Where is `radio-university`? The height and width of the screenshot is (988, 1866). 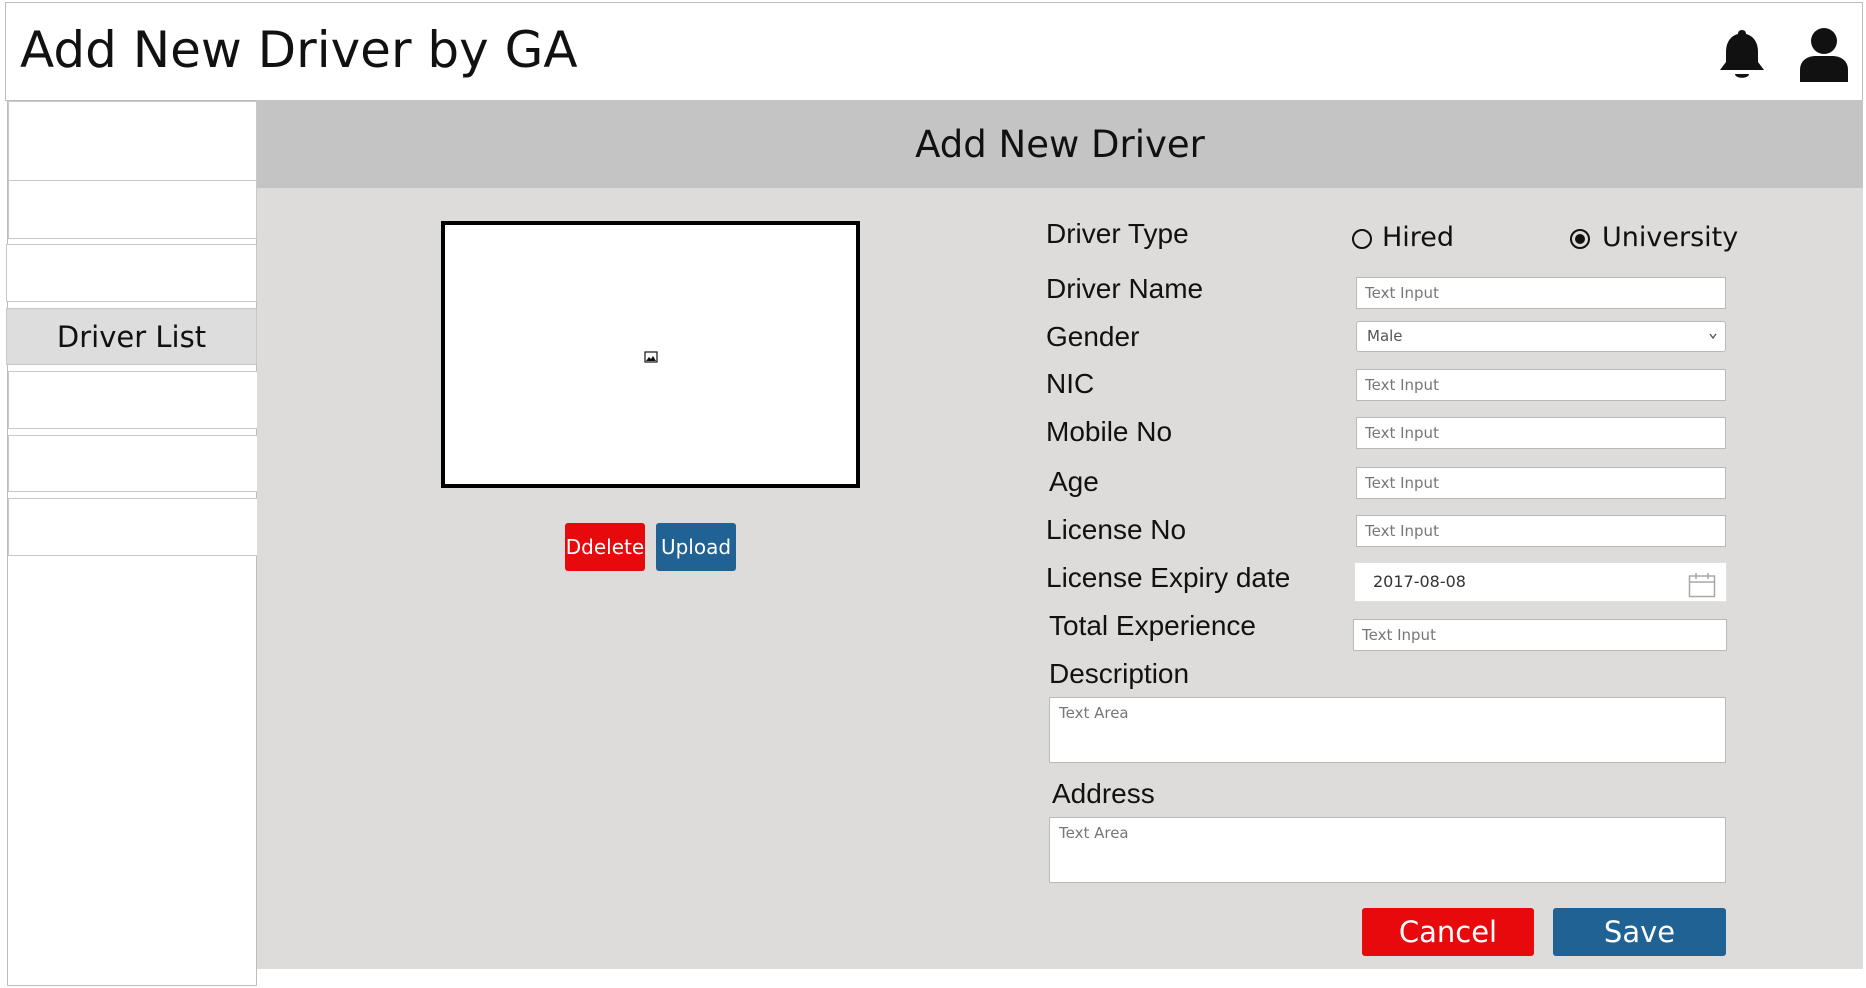
radio-university is located at coordinates (1580, 239).